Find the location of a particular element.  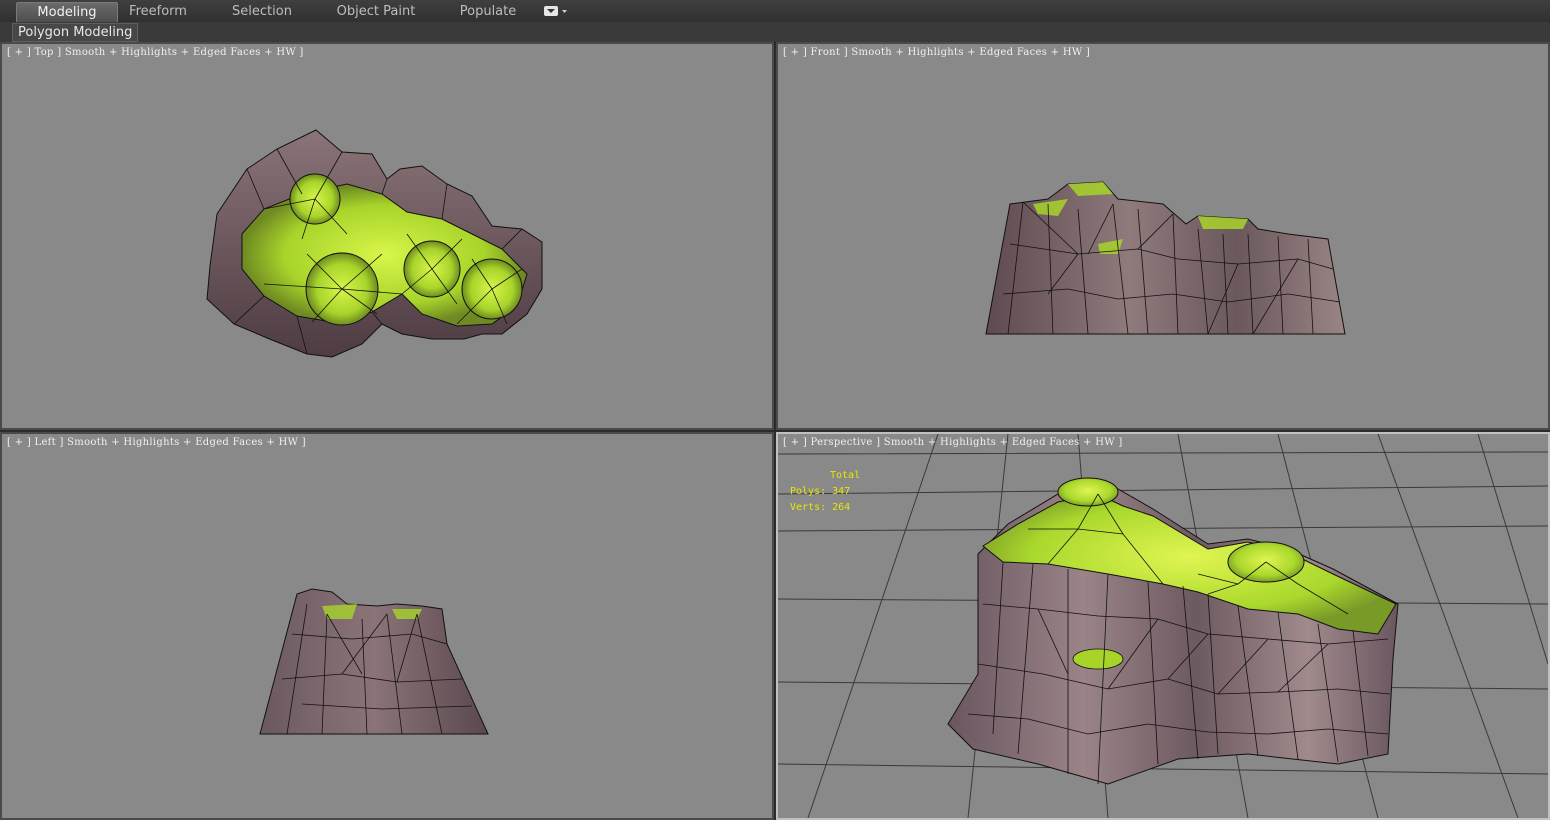

top-view-rock-mesh is located at coordinates (374, 243).